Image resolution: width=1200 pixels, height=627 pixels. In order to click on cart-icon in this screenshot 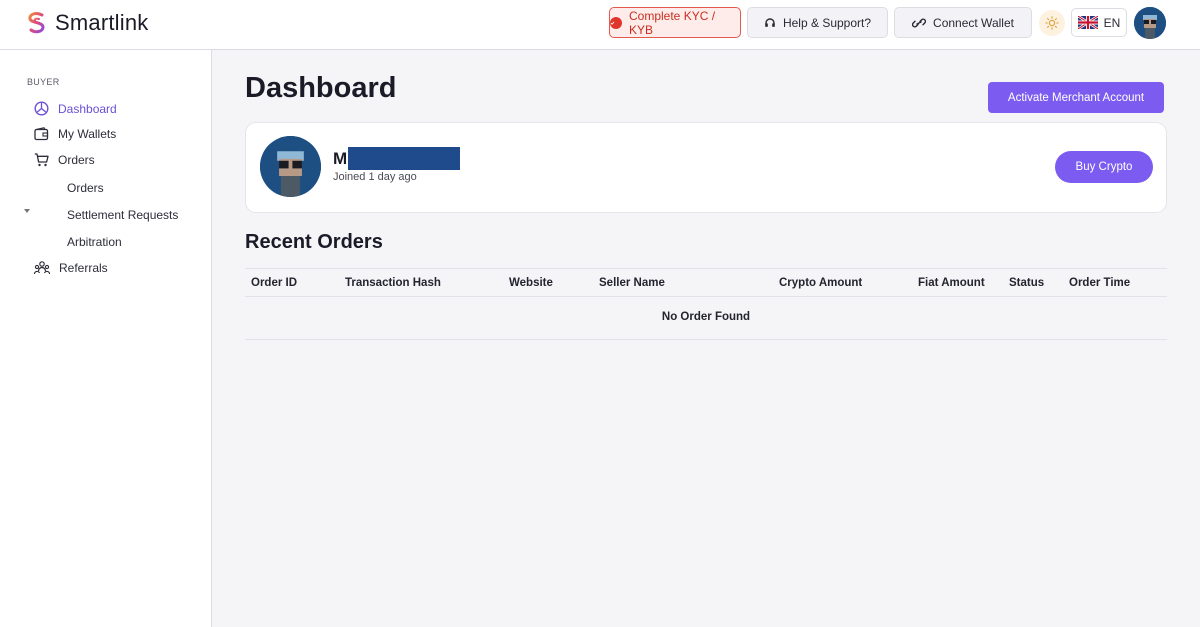, I will do `click(41, 160)`.